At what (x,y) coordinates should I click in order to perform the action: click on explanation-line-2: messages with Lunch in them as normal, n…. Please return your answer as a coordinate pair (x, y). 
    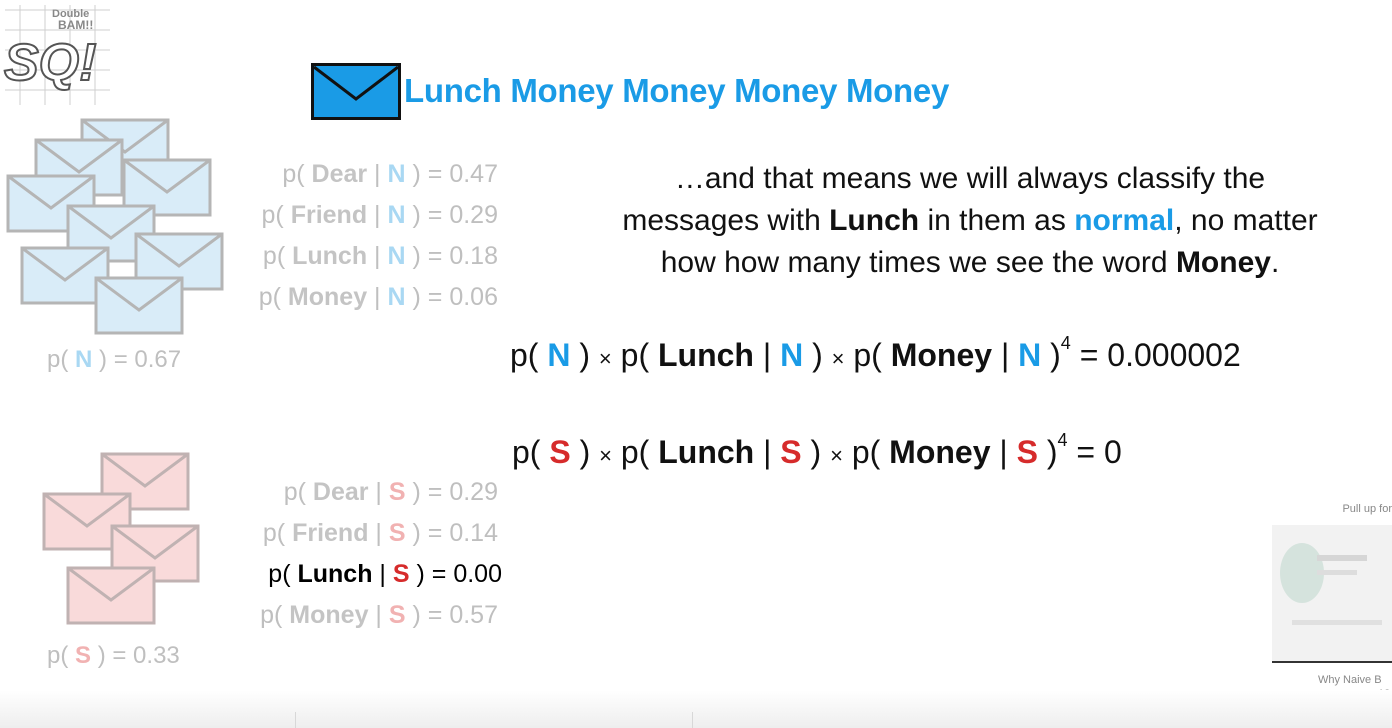
    Looking at the image, I should click on (970, 220).